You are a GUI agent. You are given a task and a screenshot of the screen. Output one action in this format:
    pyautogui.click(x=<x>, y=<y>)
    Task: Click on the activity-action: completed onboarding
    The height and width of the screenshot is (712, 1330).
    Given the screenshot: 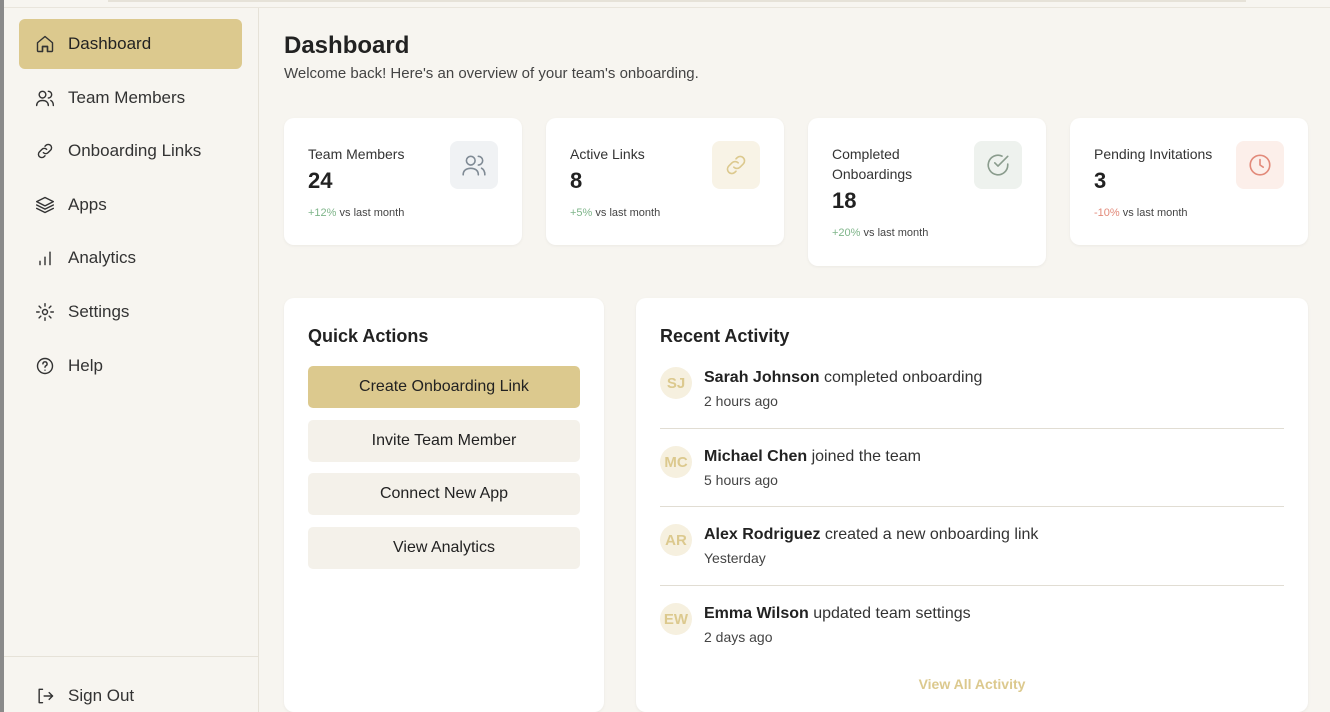 What is the action you would take?
    pyautogui.click(x=903, y=377)
    